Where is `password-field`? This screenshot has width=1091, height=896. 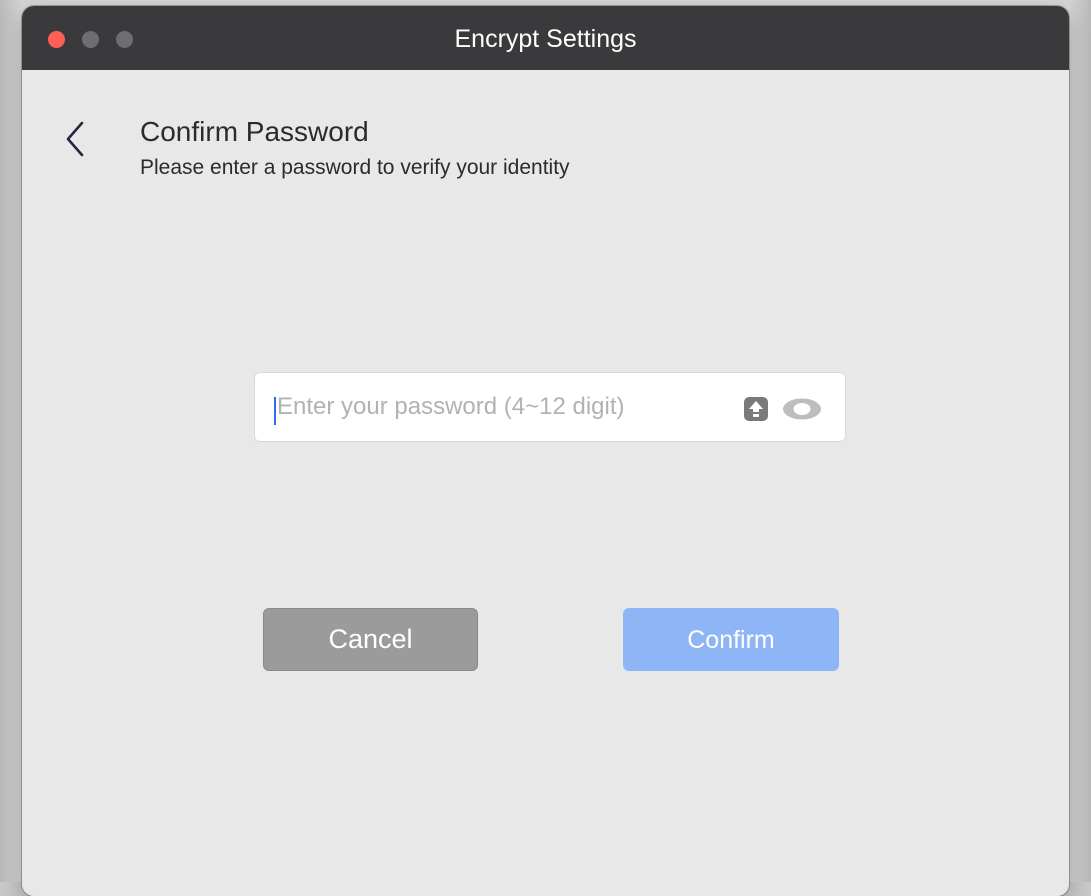 password-field is located at coordinates (550, 407).